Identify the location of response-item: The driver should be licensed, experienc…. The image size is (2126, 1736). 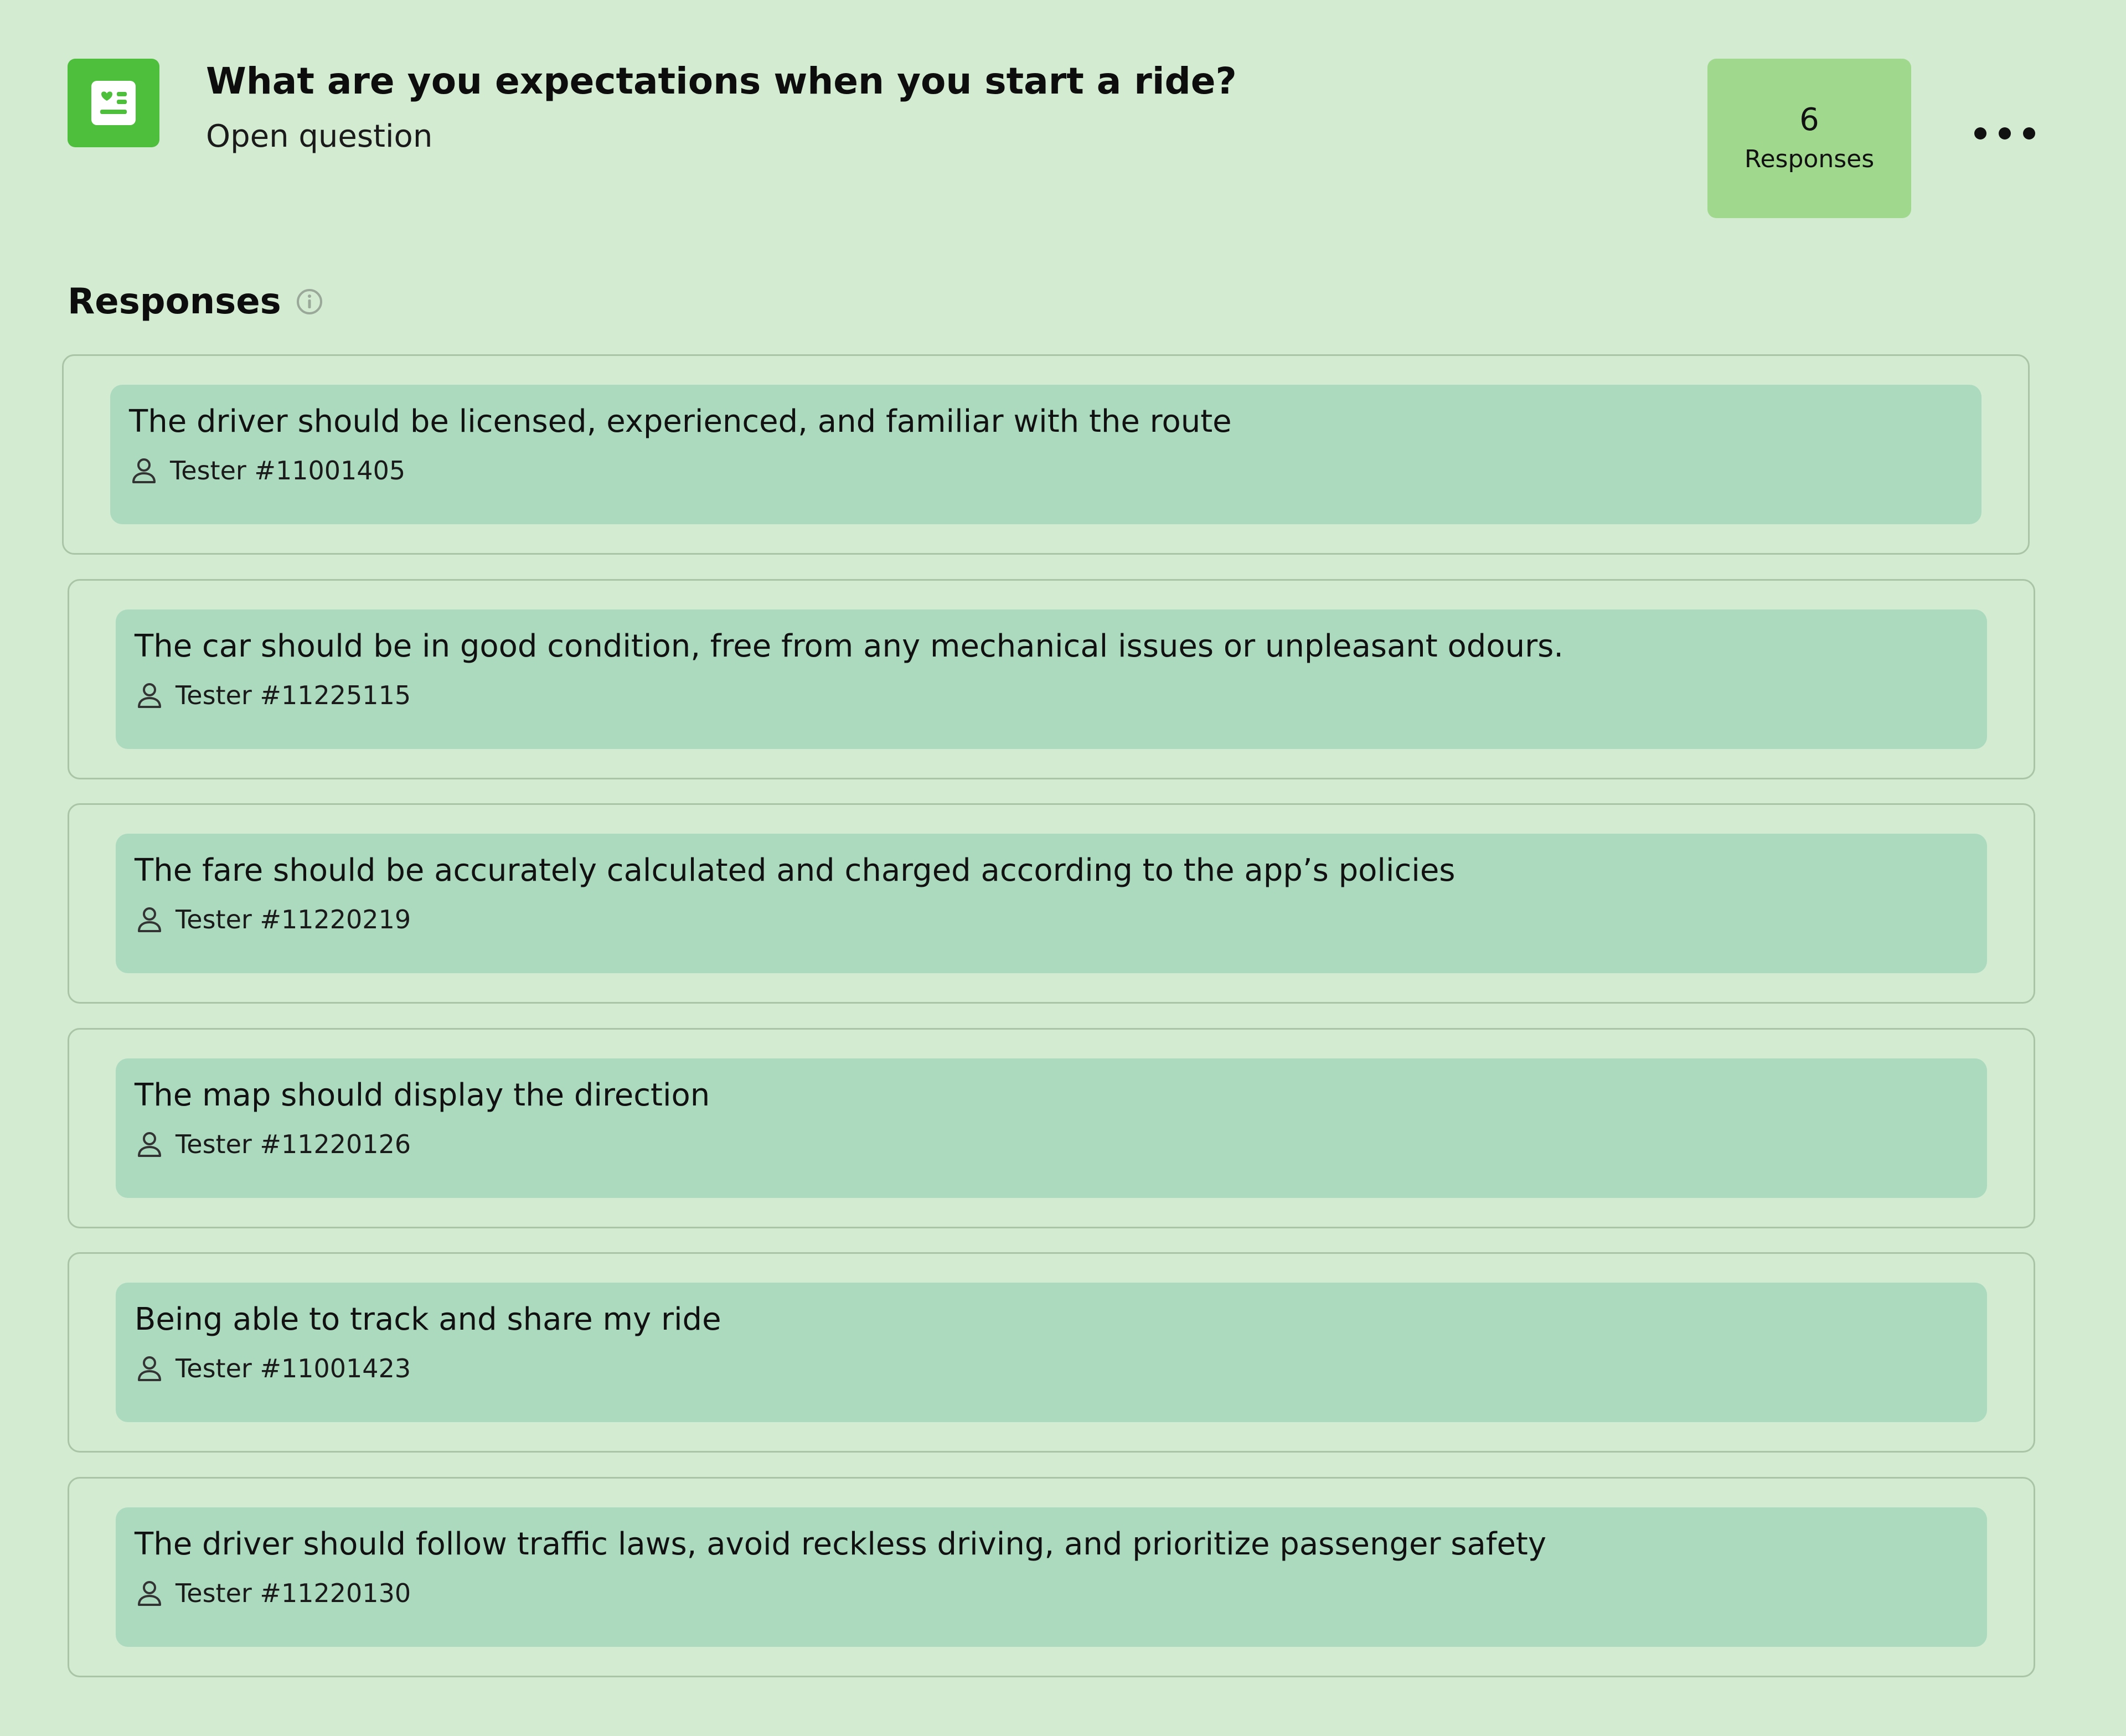
(1045, 454).